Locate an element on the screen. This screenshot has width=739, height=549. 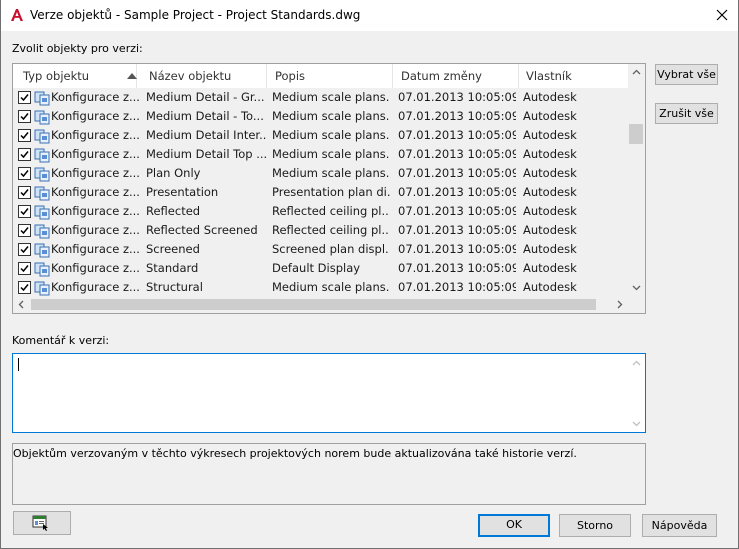
scroll-up-icon is located at coordinates (636, 72).